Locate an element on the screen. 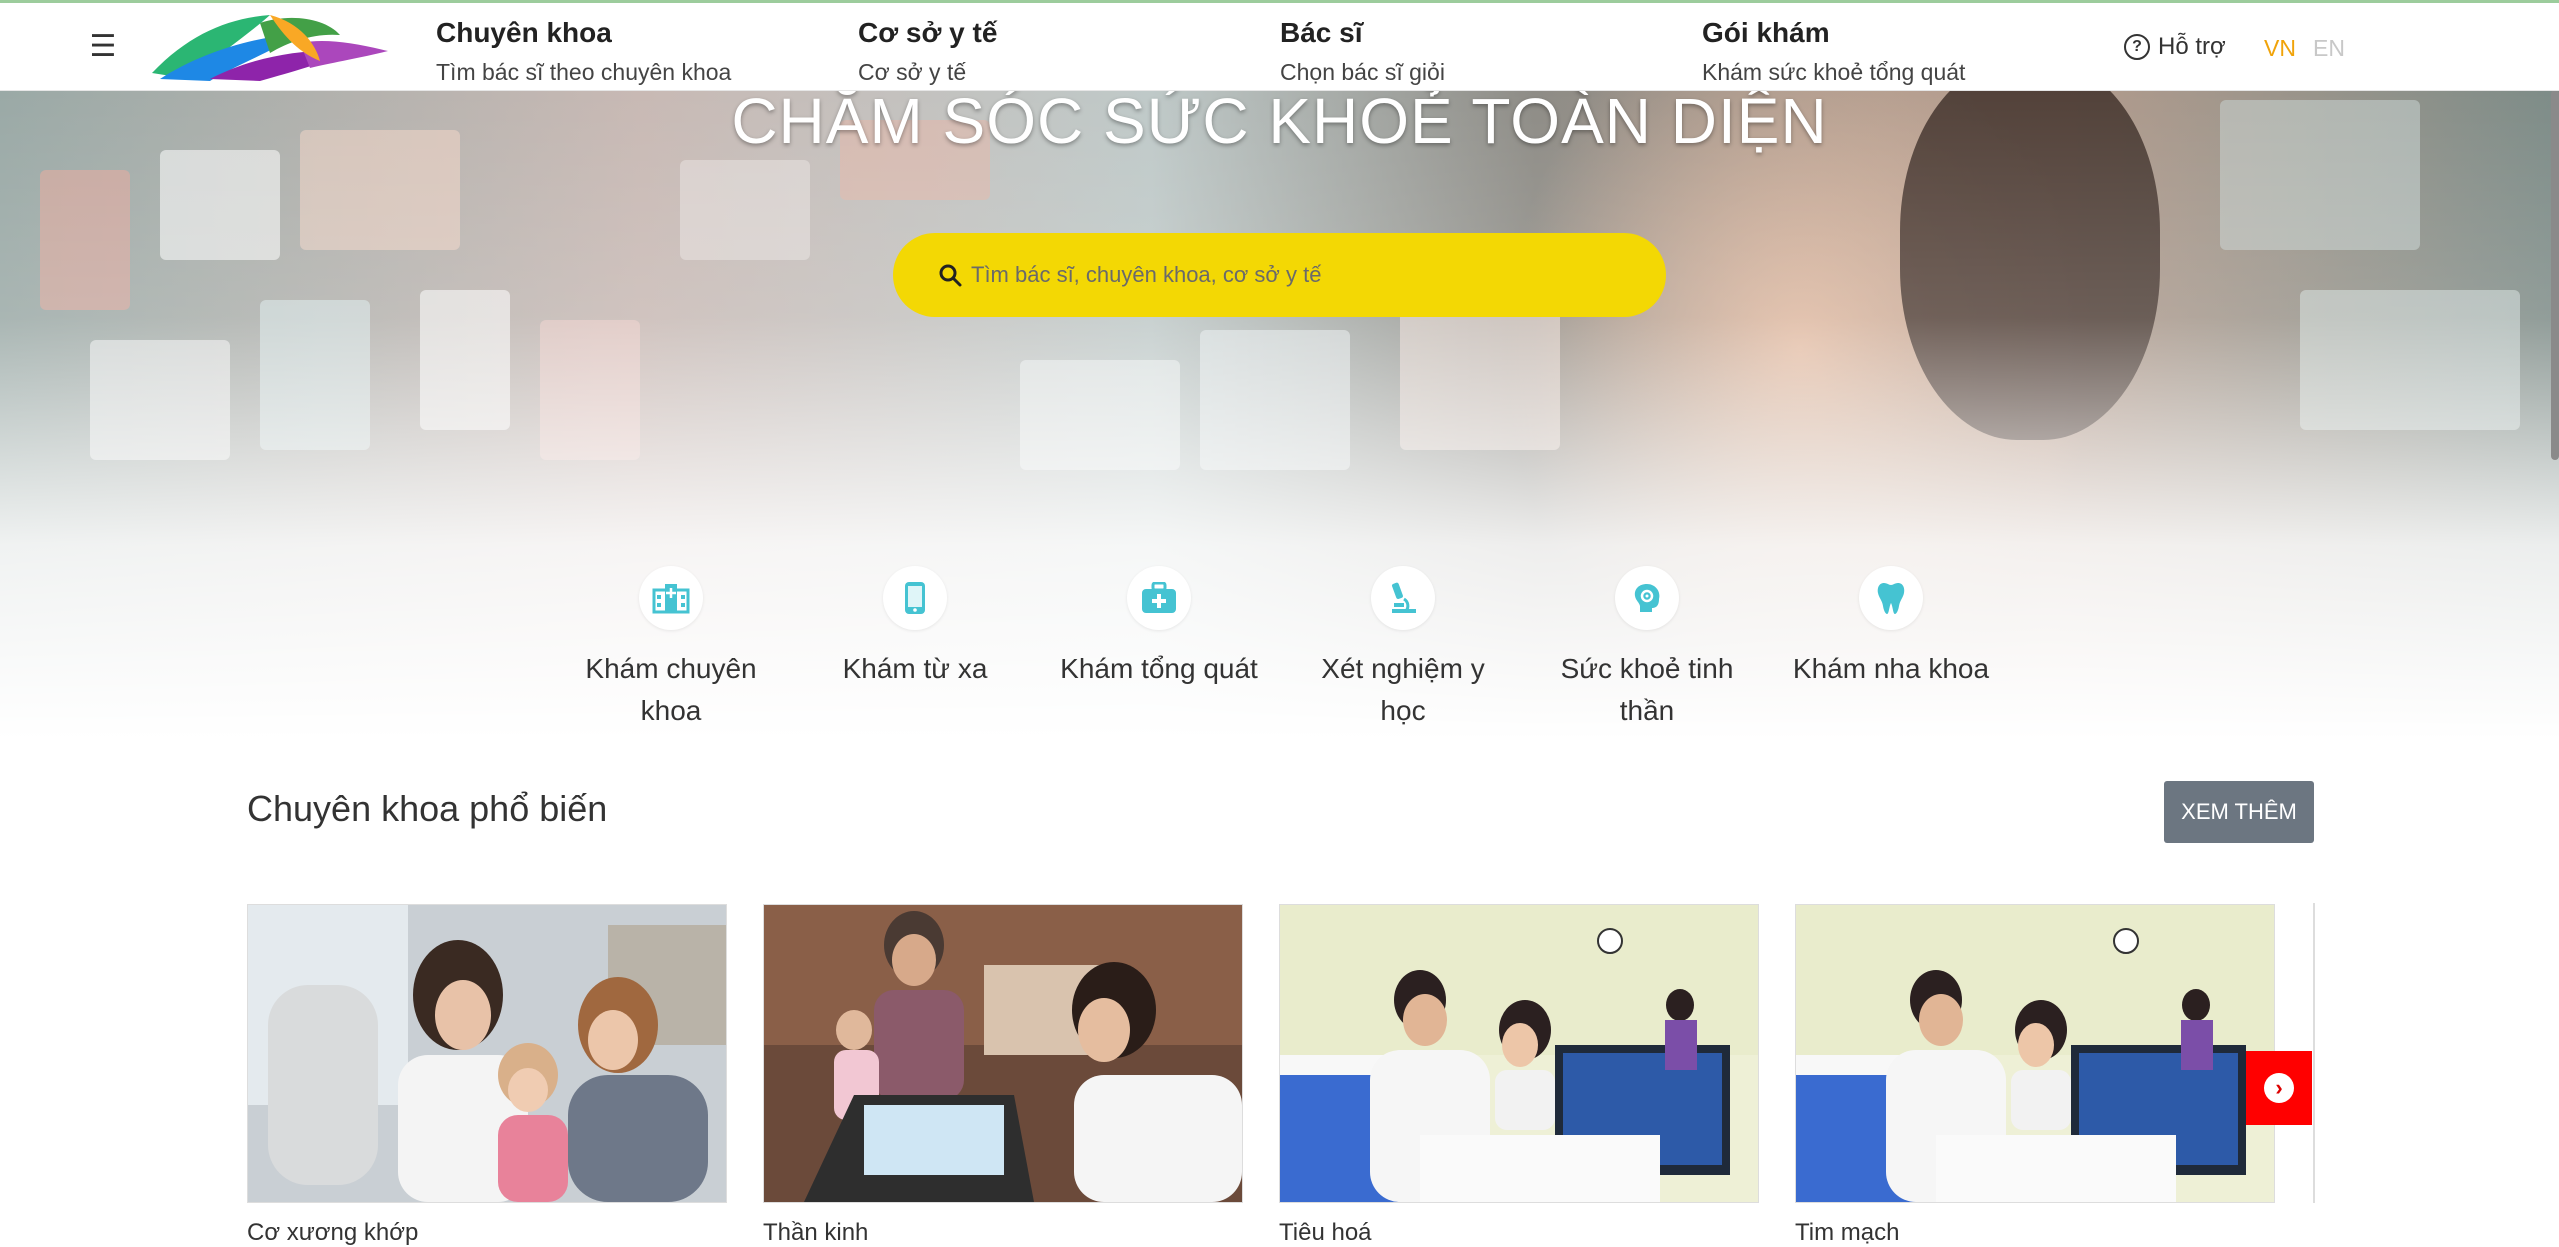 This screenshot has height=1247, width=2559. category-label: Khám nha khoa is located at coordinates (1891, 668).